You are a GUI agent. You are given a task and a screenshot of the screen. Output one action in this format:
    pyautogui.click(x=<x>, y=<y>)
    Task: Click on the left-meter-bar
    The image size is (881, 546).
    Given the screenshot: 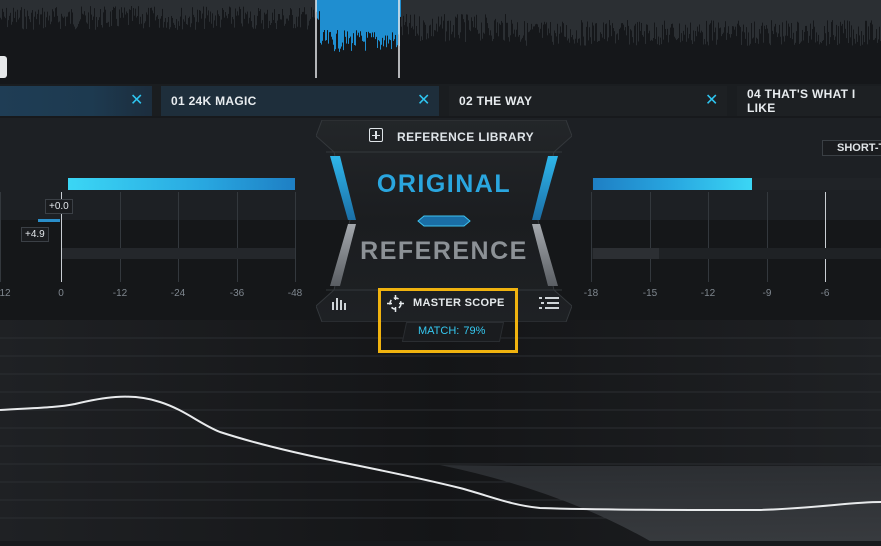 What is the action you would take?
    pyautogui.click(x=181, y=184)
    